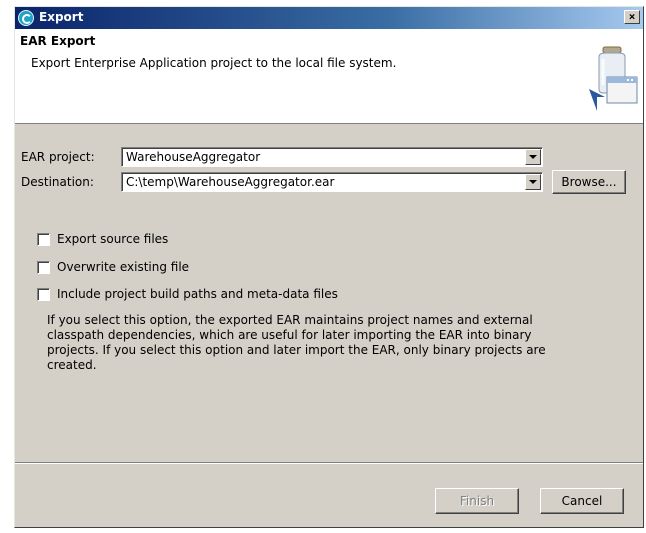  I want to click on finish-button: Finish, so click(477, 501).